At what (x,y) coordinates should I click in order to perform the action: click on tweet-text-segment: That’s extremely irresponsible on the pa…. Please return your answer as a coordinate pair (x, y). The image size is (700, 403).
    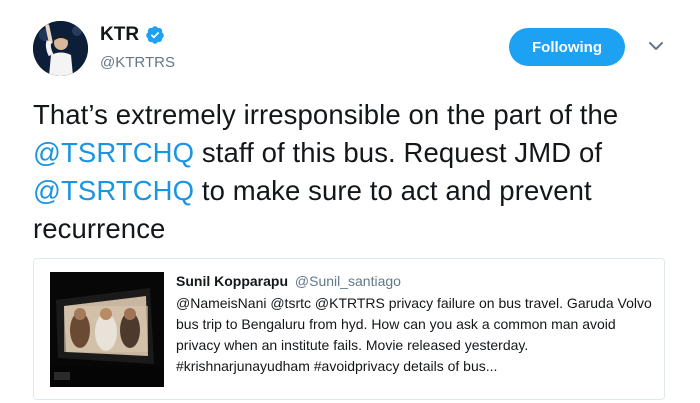
    Looking at the image, I should click on (326, 114).